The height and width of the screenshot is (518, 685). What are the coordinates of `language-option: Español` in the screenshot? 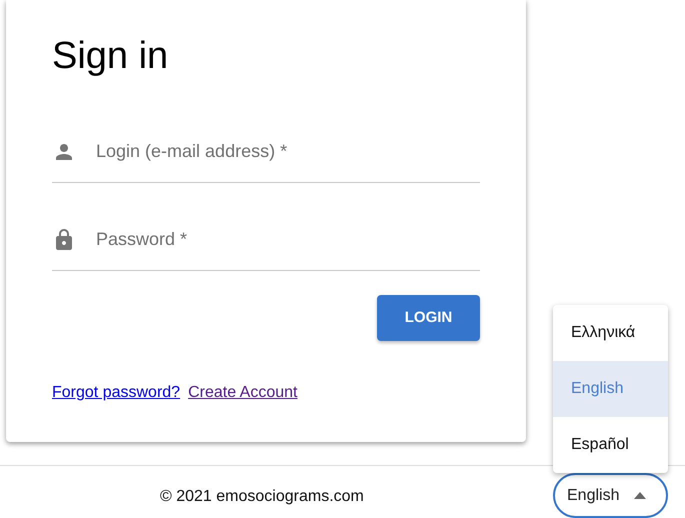 It's located at (610, 445).